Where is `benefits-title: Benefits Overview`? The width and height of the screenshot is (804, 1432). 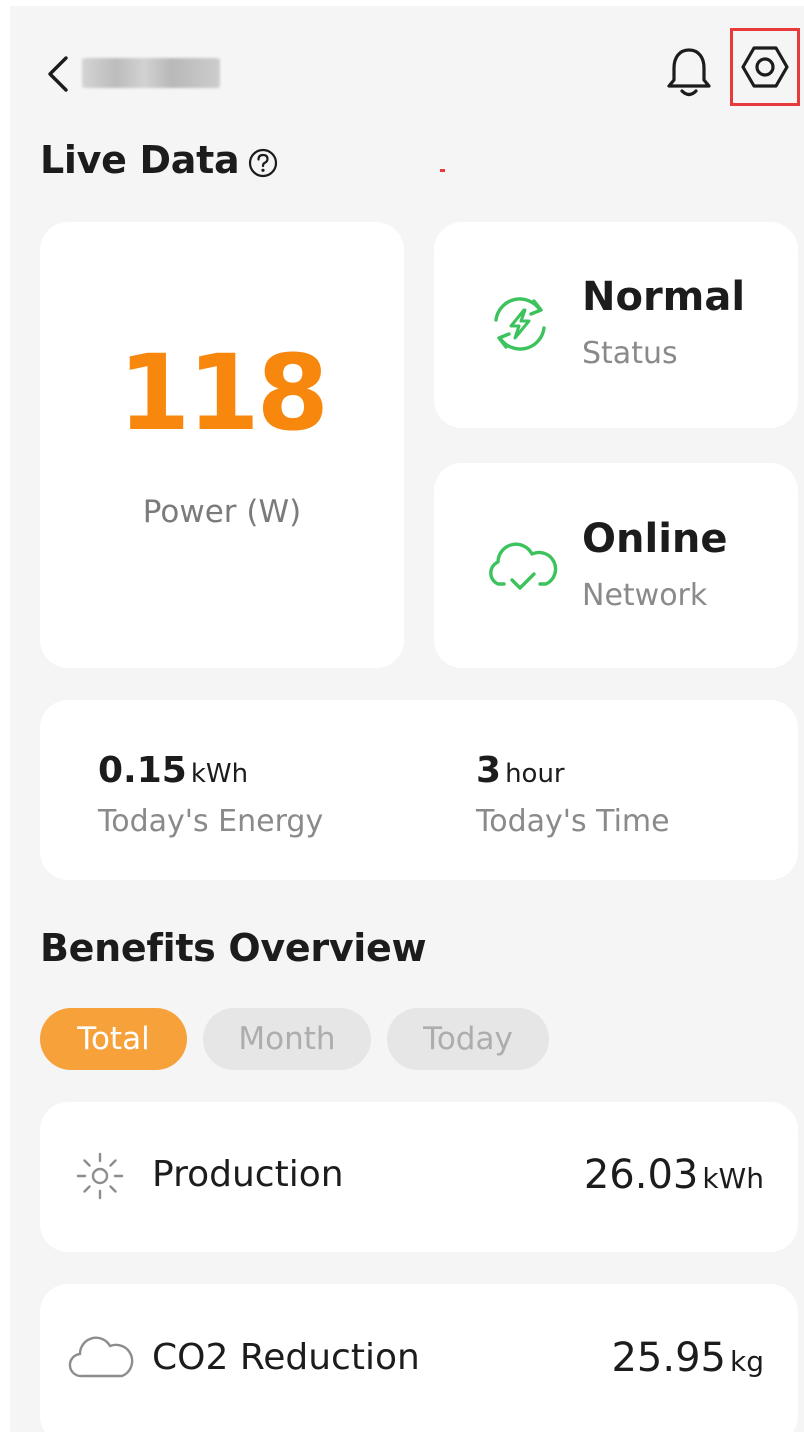 benefits-title: Benefits Overview is located at coordinates (233, 948).